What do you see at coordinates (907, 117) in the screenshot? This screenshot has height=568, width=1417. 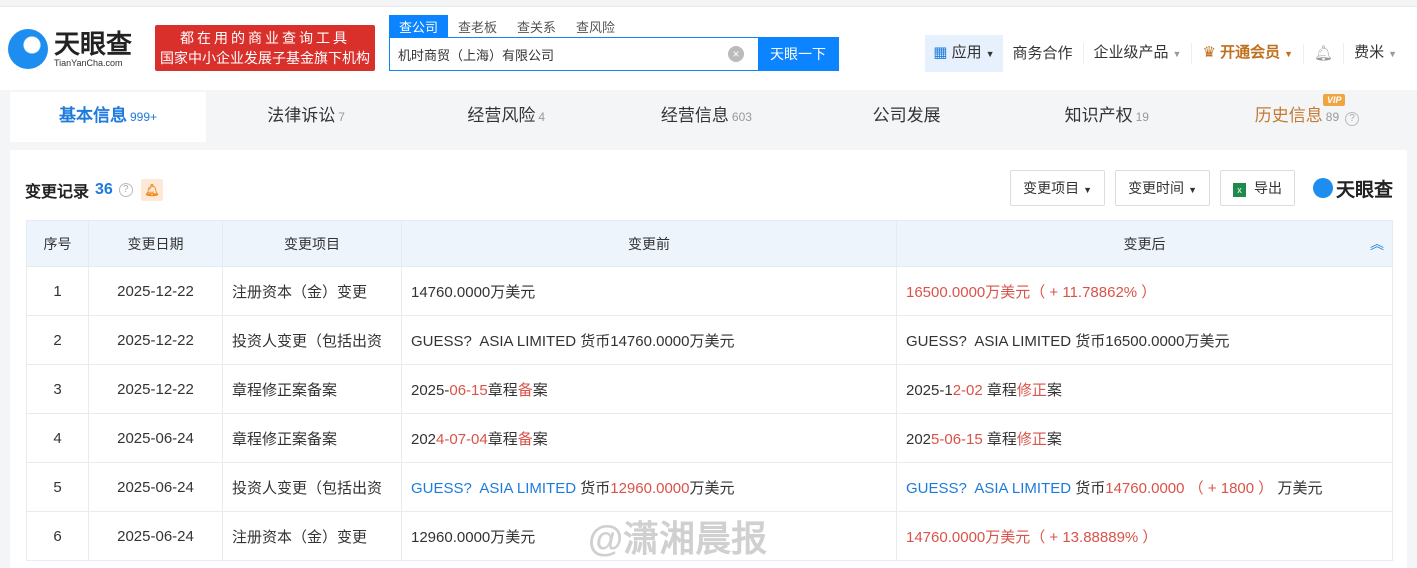 I see `tab-development: 公司发展` at bounding box center [907, 117].